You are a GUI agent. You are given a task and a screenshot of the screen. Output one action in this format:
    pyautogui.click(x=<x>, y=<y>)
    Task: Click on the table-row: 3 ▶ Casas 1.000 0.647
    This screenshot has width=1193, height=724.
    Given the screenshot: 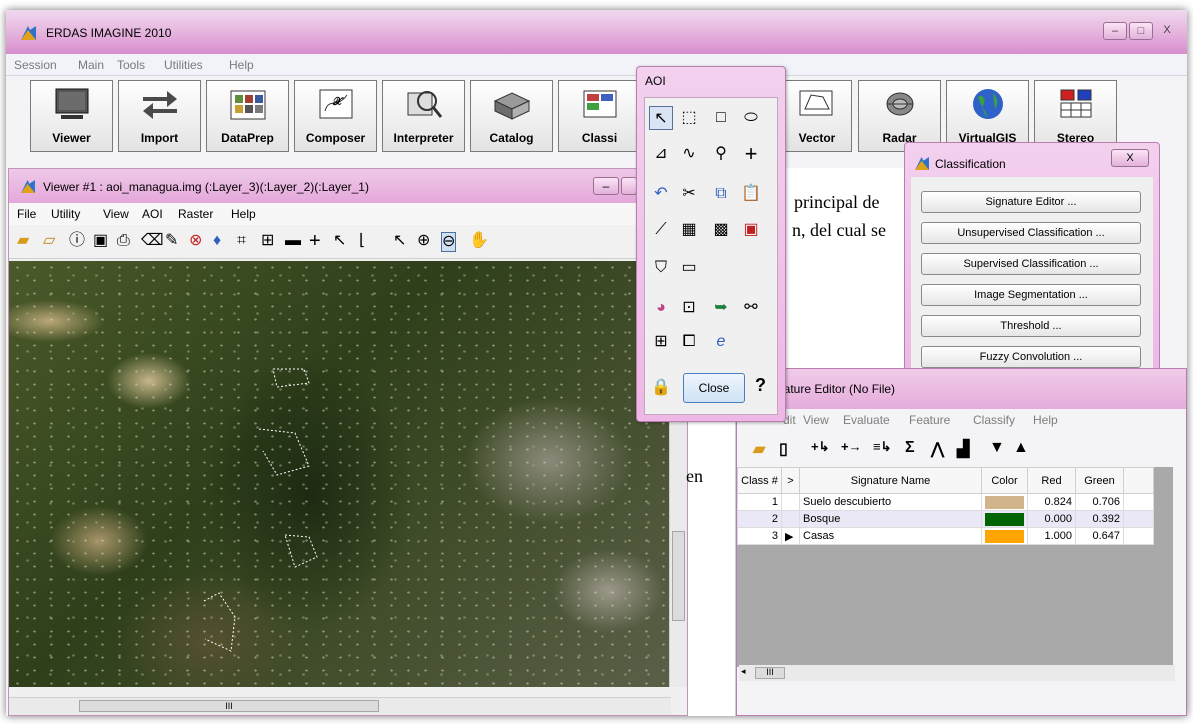 What is the action you would take?
    pyautogui.click(x=945, y=536)
    